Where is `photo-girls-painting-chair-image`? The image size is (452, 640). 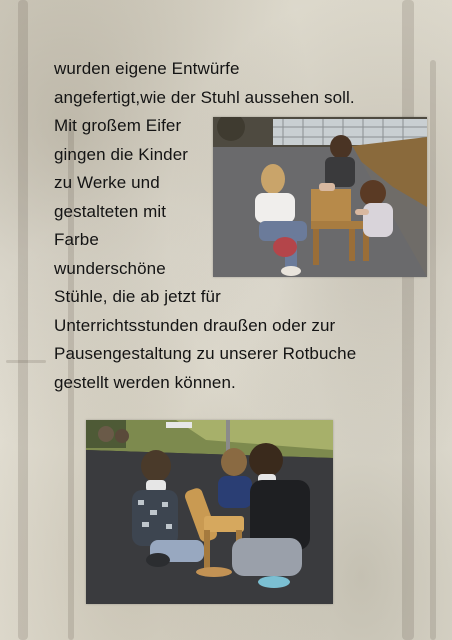
photo-girls-painting-chair-image is located at coordinates (320, 197).